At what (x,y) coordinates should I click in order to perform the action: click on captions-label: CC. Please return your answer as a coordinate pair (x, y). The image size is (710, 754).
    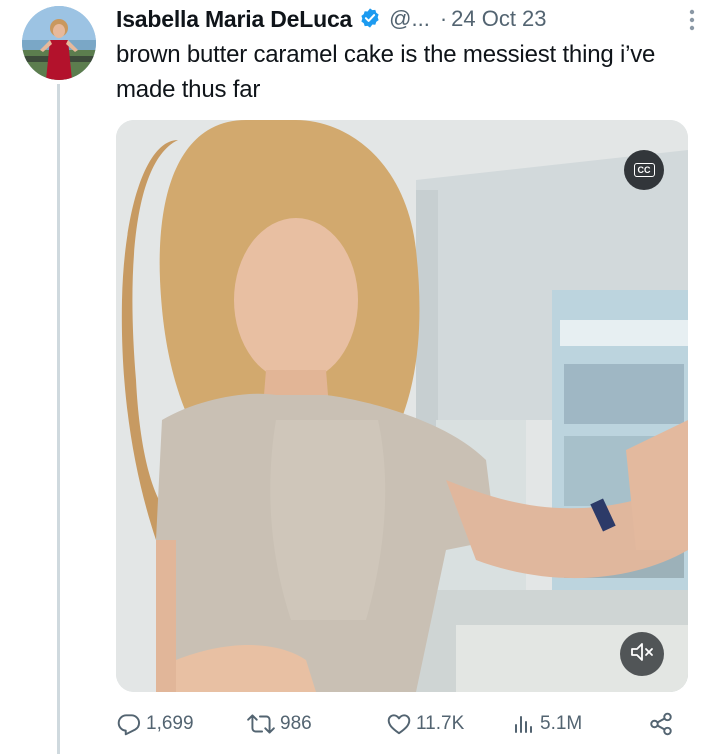
    Looking at the image, I should click on (644, 170).